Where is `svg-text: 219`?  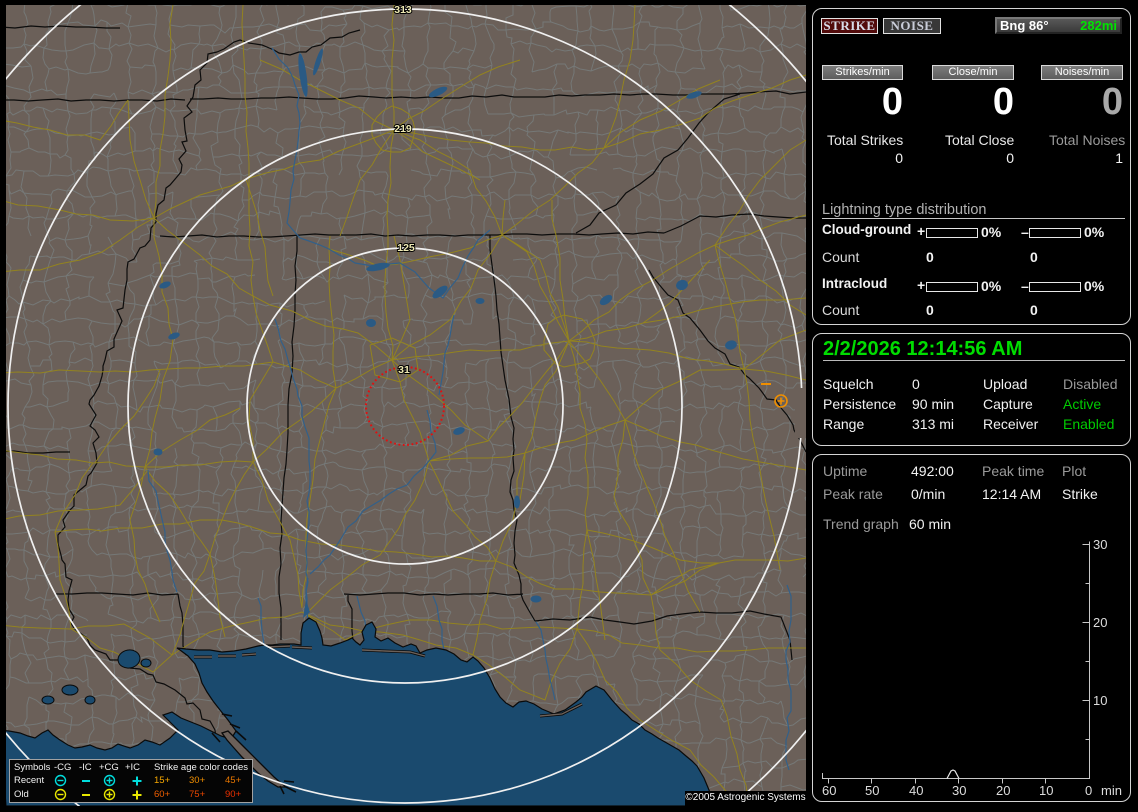
svg-text: 219 is located at coordinates (403, 129).